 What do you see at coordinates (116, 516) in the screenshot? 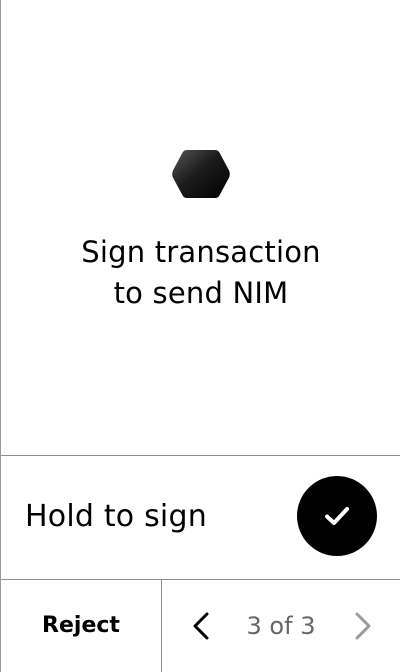
I see `hold-to-sign-label: Hold to sign` at bounding box center [116, 516].